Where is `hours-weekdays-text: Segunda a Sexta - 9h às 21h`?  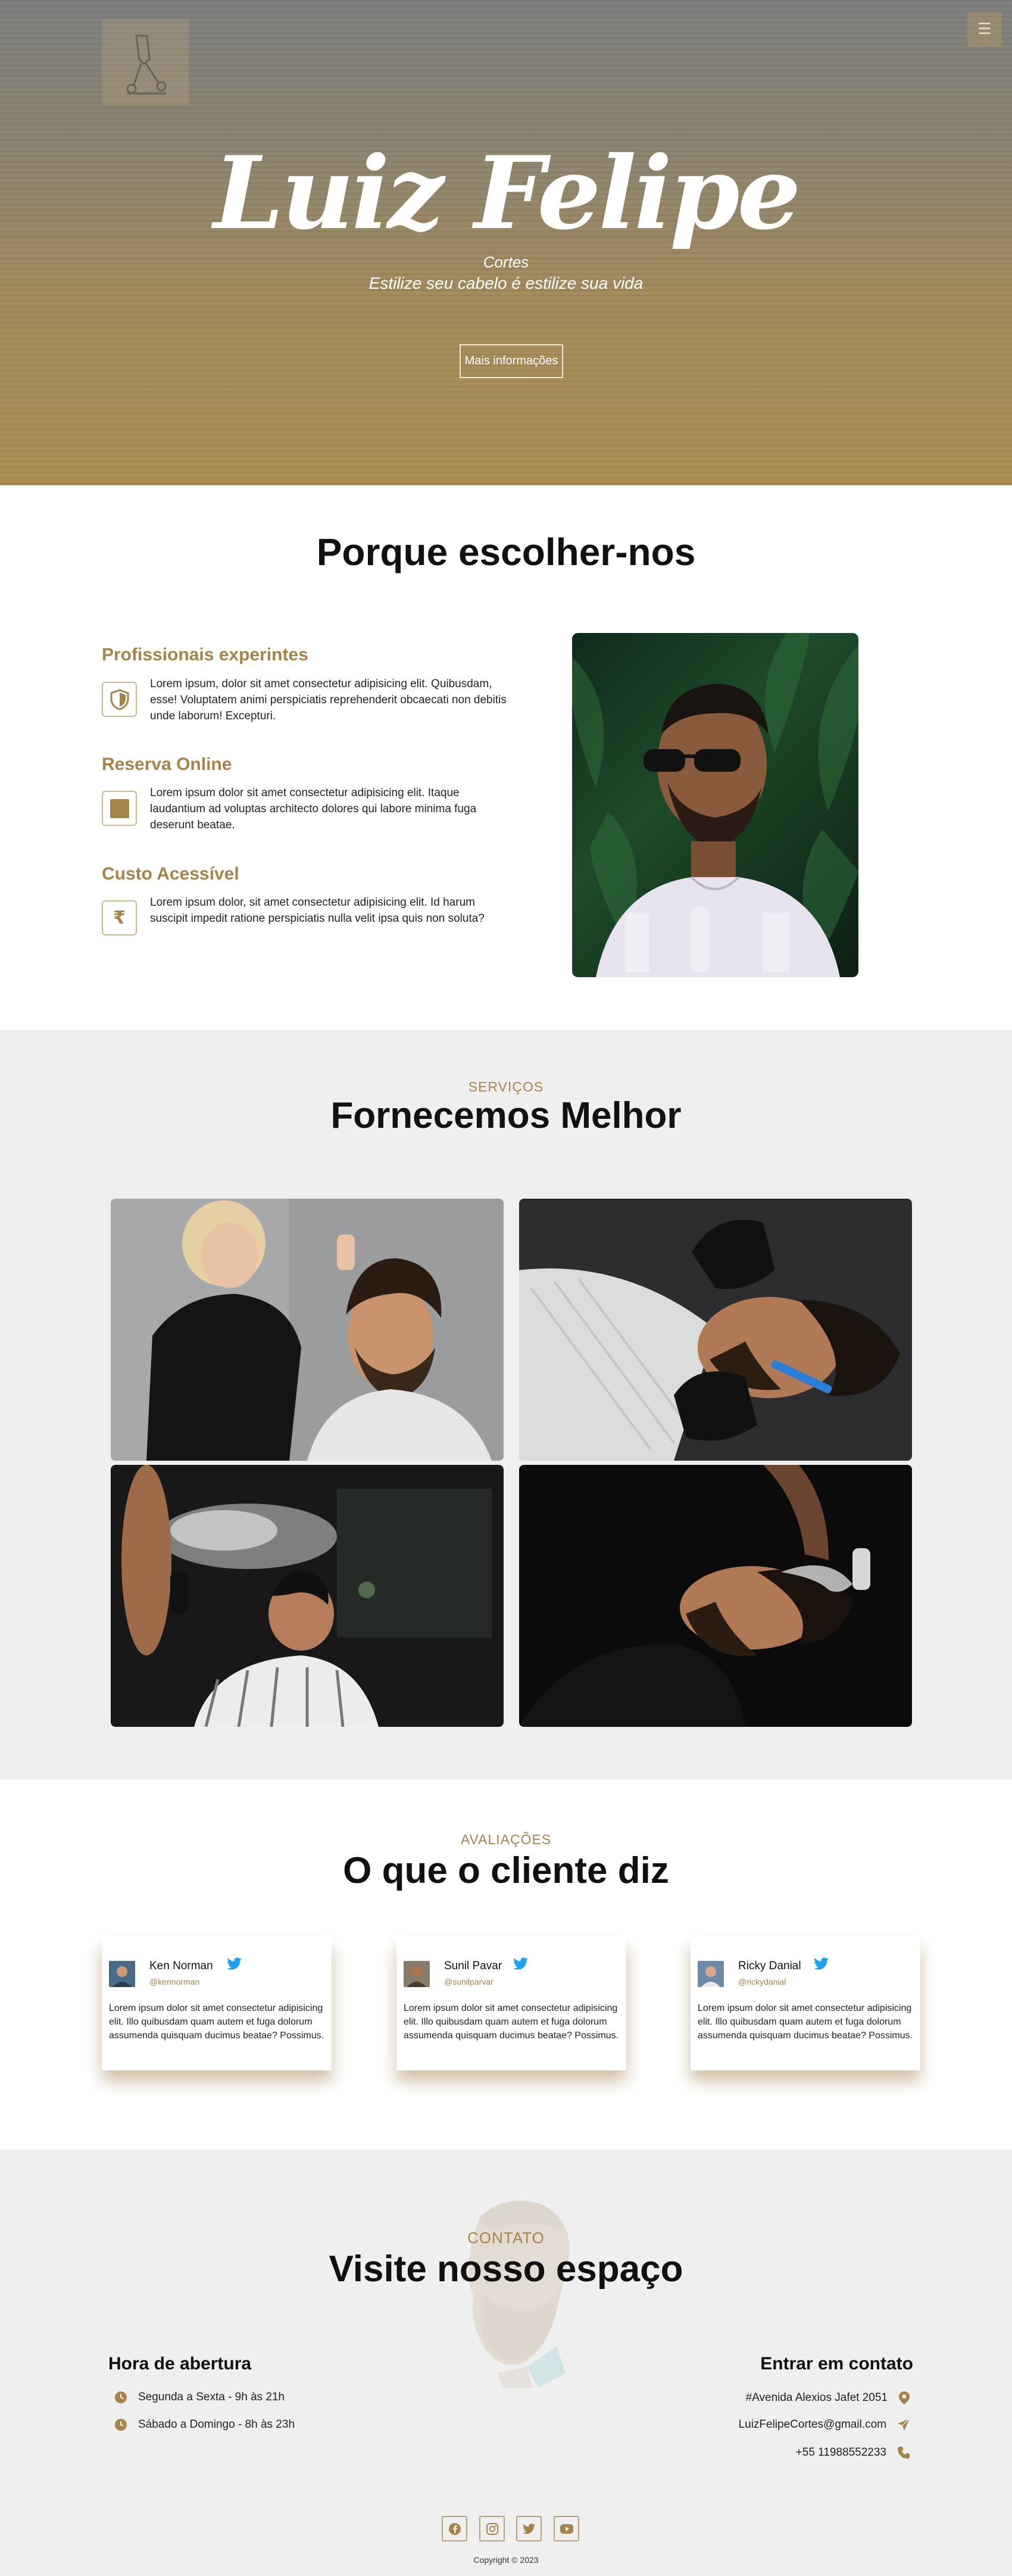 hours-weekdays-text: Segunda a Sexta - 9h às 21h is located at coordinates (211, 2397).